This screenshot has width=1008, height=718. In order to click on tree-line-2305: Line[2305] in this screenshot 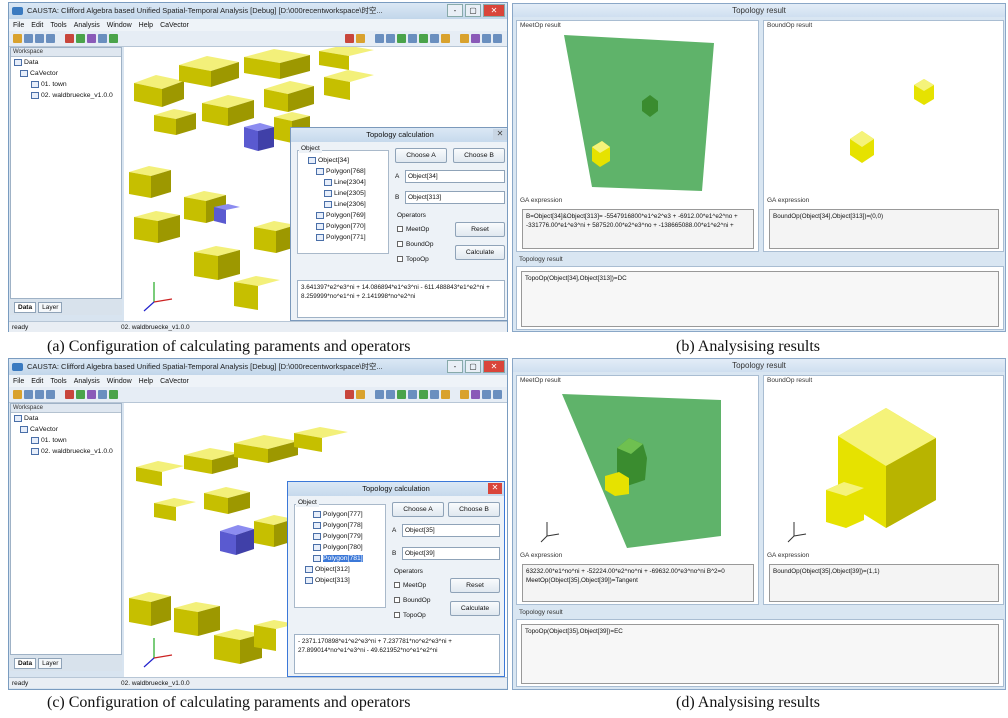, I will do `click(343, 193)`.